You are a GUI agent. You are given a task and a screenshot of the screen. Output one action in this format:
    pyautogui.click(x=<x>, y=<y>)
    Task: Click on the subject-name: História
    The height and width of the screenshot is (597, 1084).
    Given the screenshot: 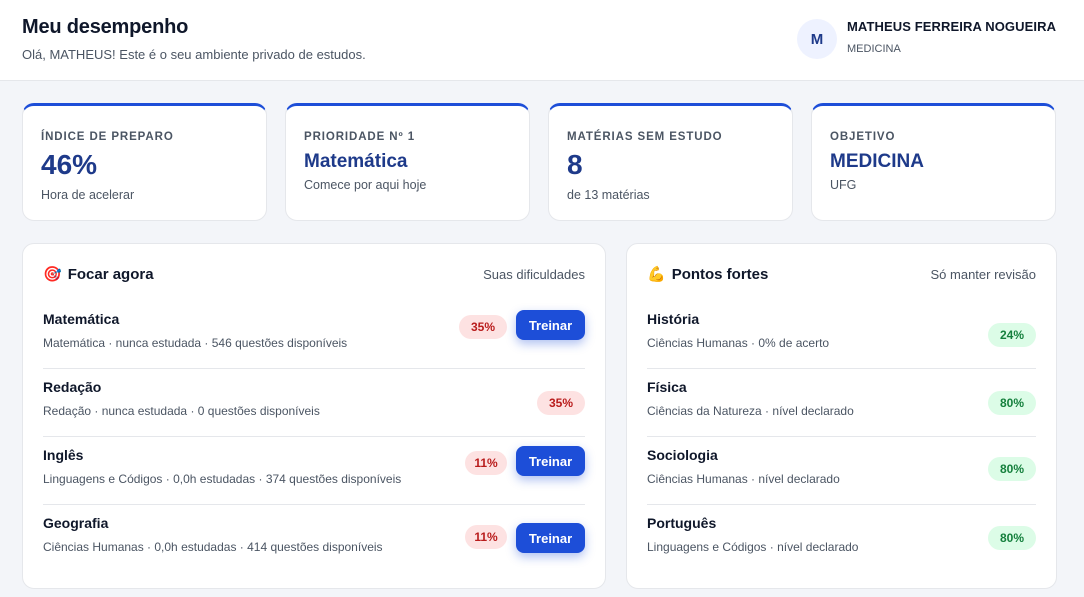 What is the action you would take?
    pyautogui.click(x=673, y=319)
    